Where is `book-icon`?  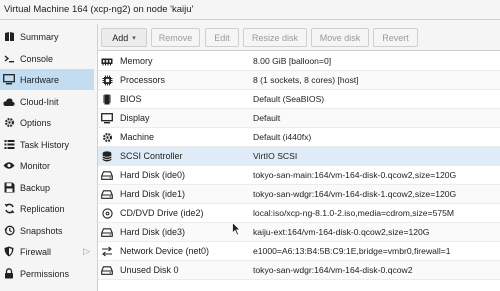
book-icon is located at coordinates (9, 37).